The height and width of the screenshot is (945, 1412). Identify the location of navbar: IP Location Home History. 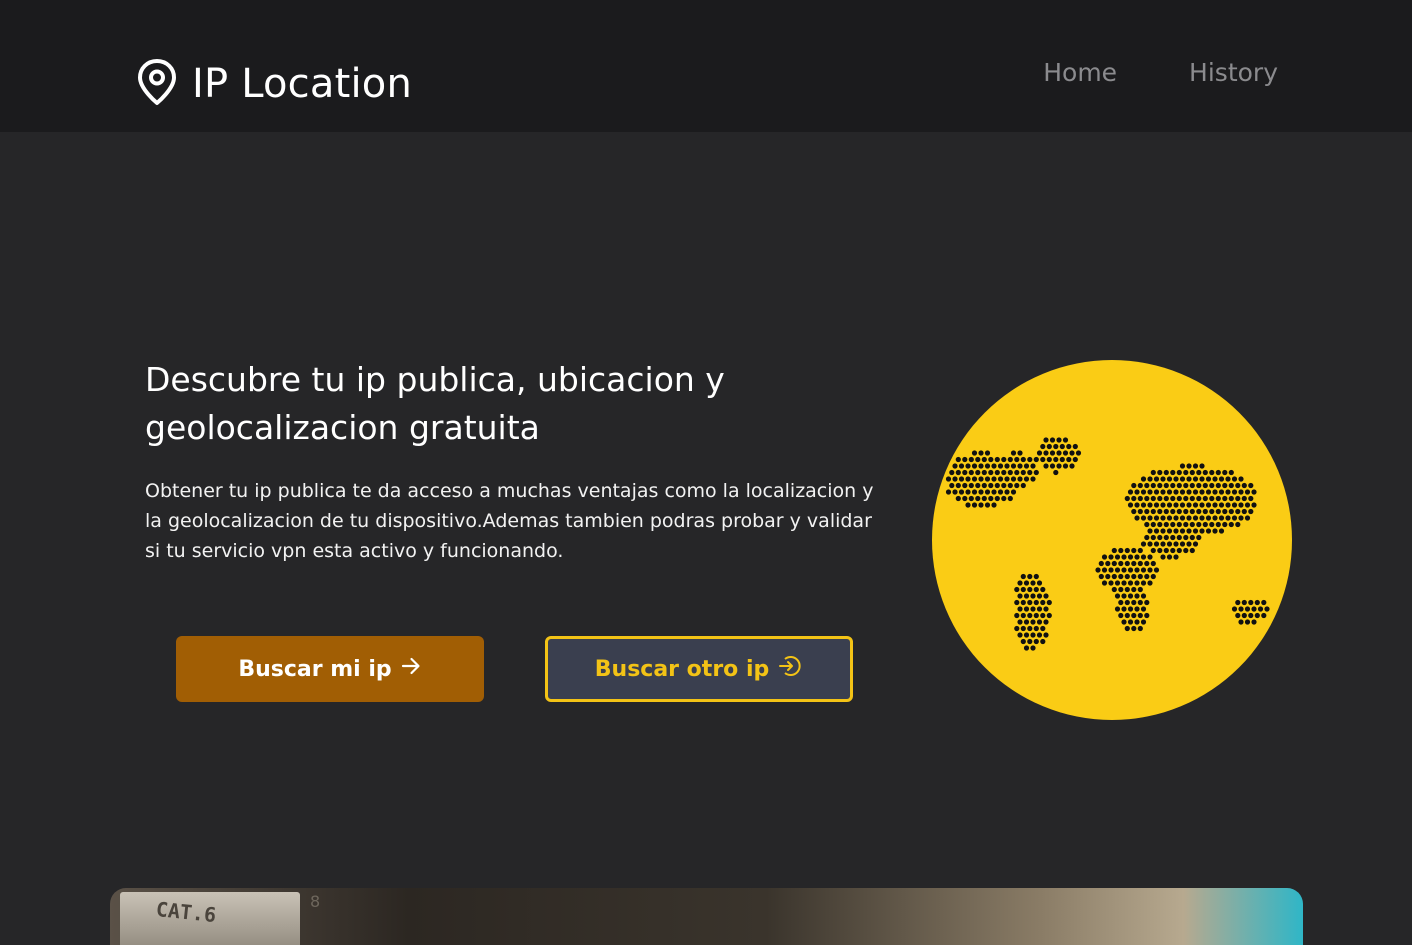
(706, 66).